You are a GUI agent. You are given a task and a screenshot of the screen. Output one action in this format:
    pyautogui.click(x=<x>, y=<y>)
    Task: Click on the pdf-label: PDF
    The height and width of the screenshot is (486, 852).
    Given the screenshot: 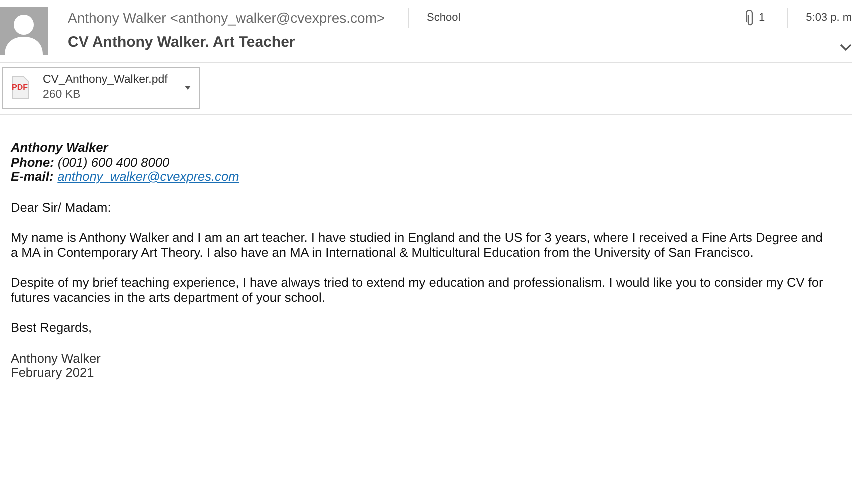 What is the action you would take?
    pyautogui.click(x=20, y=87)
    